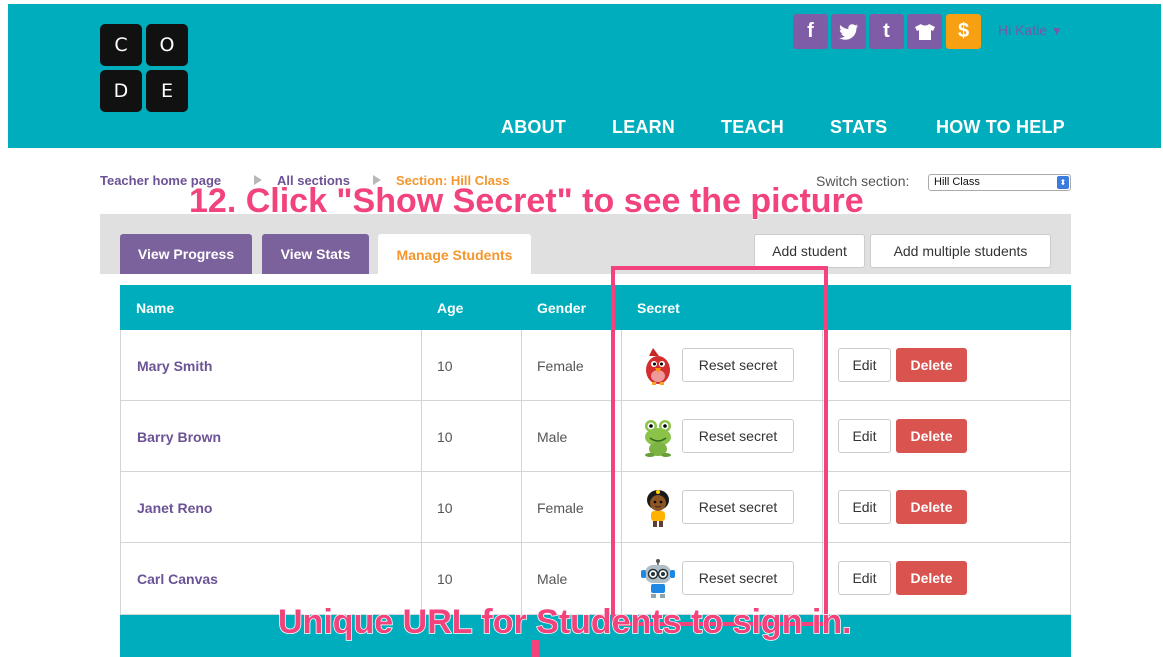 This screenshot has width=1163, height=657. Describe the element at coordinates (886, 31) in the screenshot. I see `tumblr-icon: t` at that location.